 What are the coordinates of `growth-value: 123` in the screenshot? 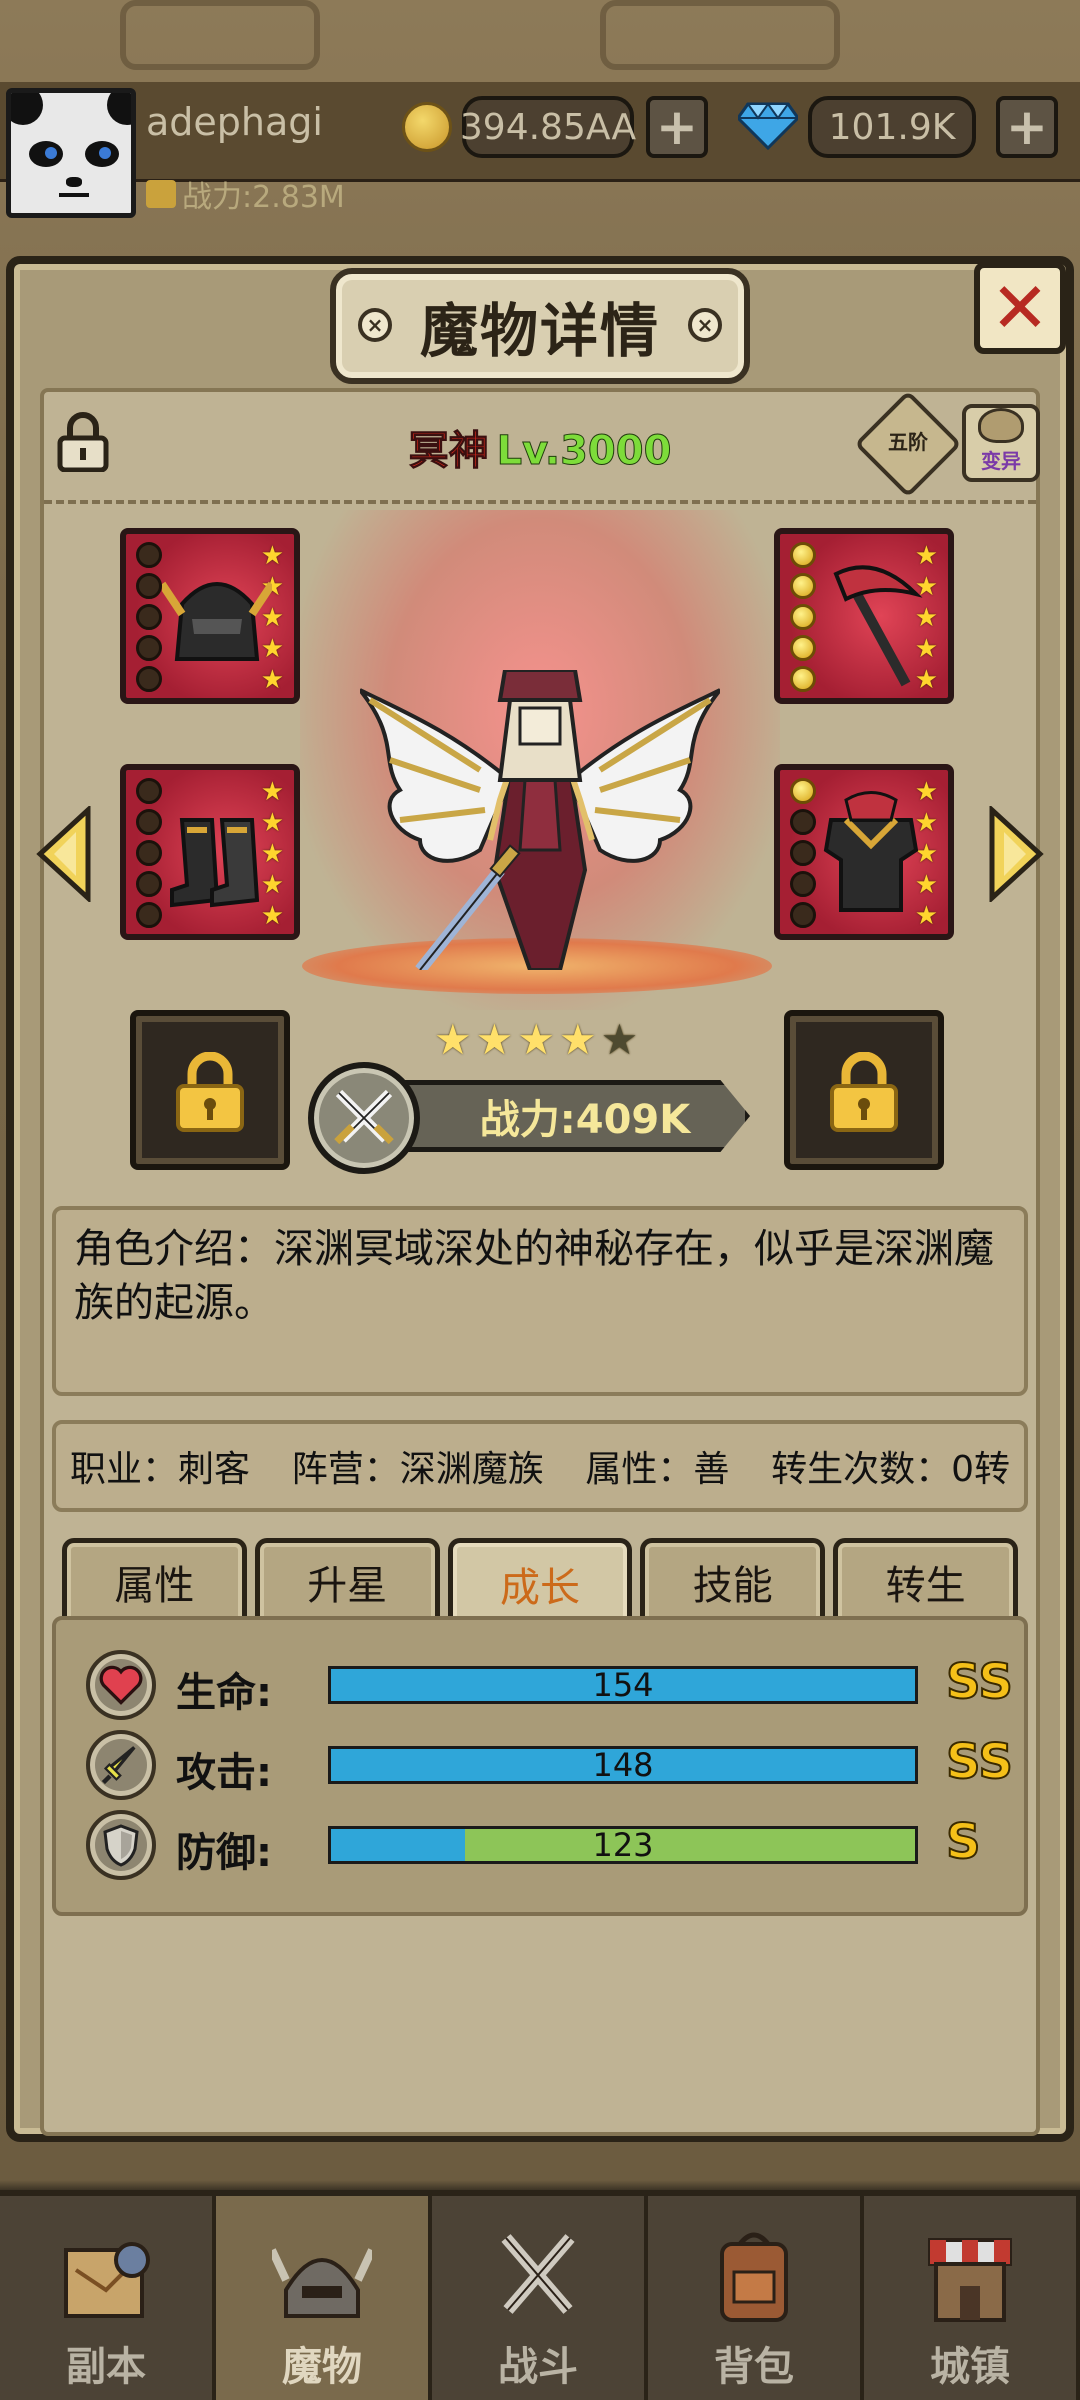 It's located at (623, 1845).